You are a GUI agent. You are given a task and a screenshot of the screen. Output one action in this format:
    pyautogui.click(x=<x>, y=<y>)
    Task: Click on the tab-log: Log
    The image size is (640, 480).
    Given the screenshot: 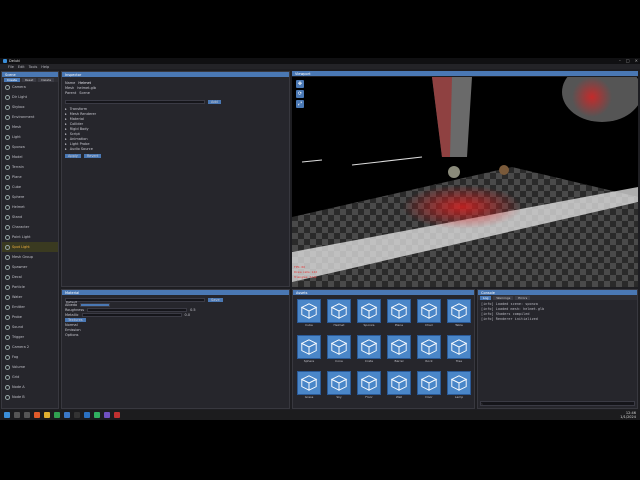 What is the action you would take?
    pyautogui.click(x=486, y=297)
    